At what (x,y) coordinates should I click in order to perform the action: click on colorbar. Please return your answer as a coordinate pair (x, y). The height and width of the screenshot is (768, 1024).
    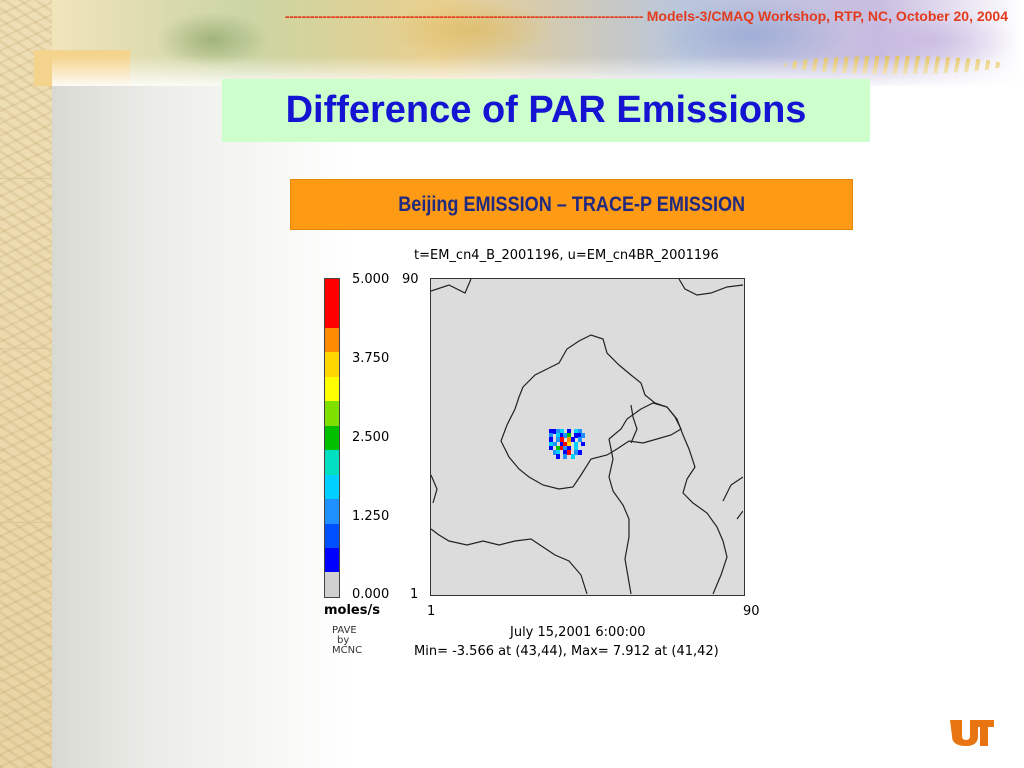
    Looking at the image, I should click on (332, 438).